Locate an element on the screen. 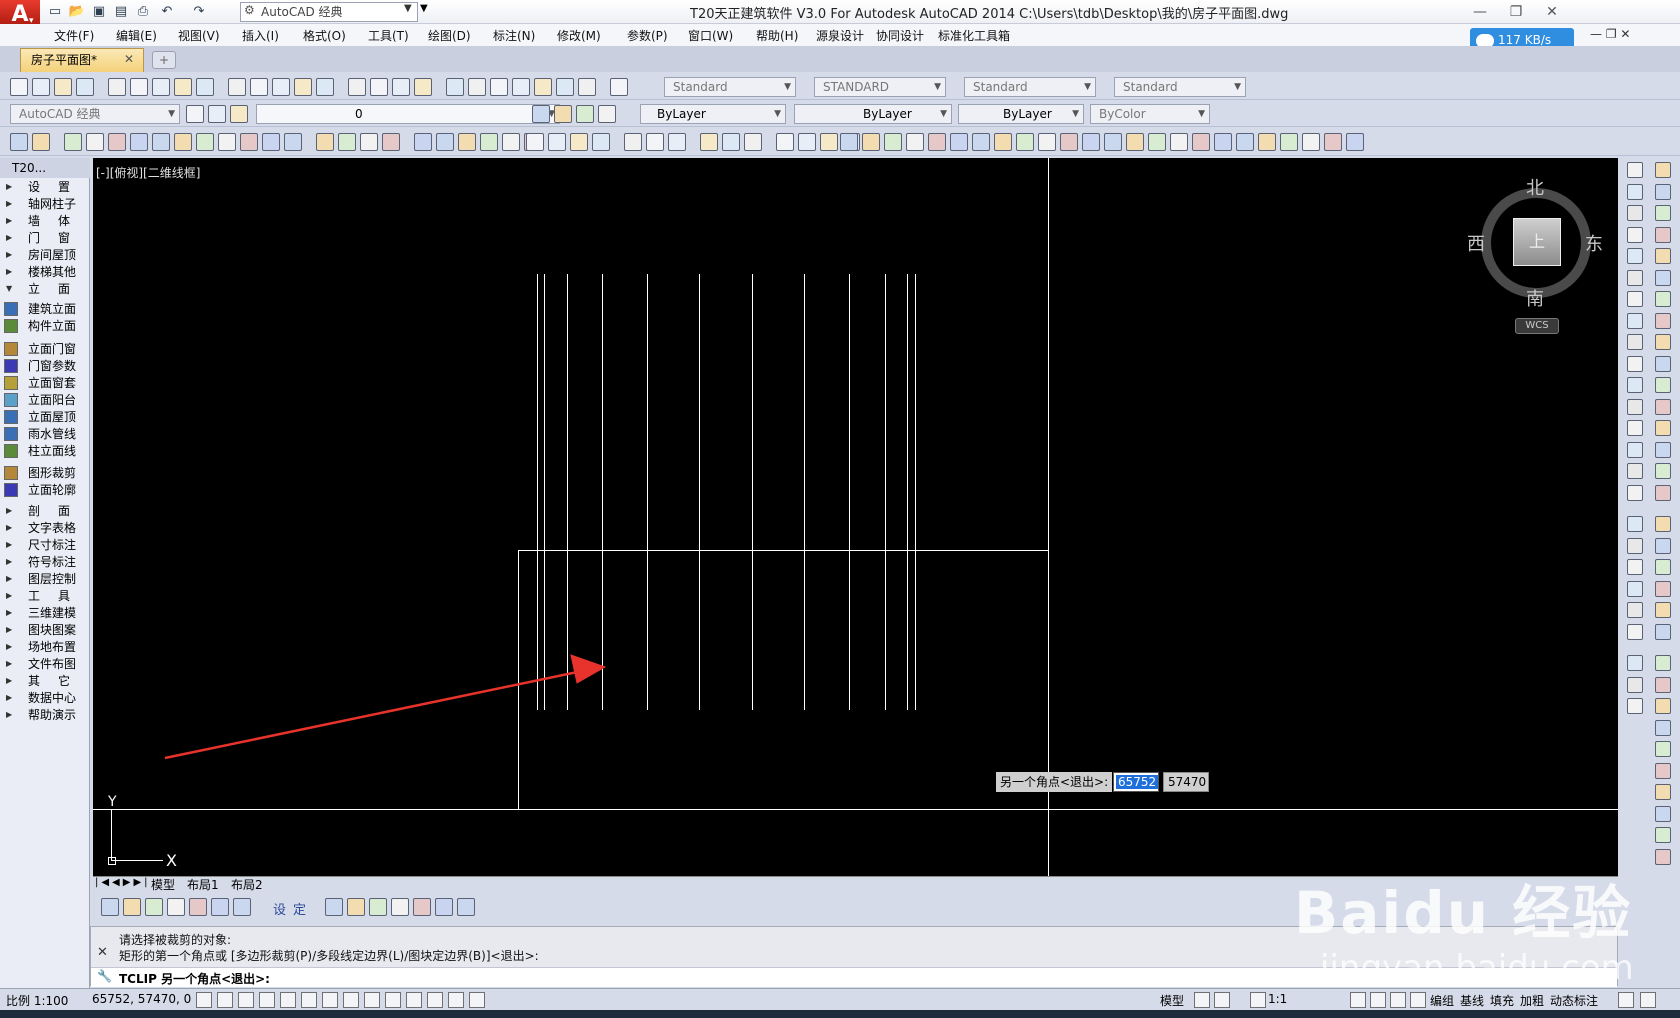 This screenshot has height=1018, width=1680. status-toggle: 基线 is located at coordinates (1472, 1000).